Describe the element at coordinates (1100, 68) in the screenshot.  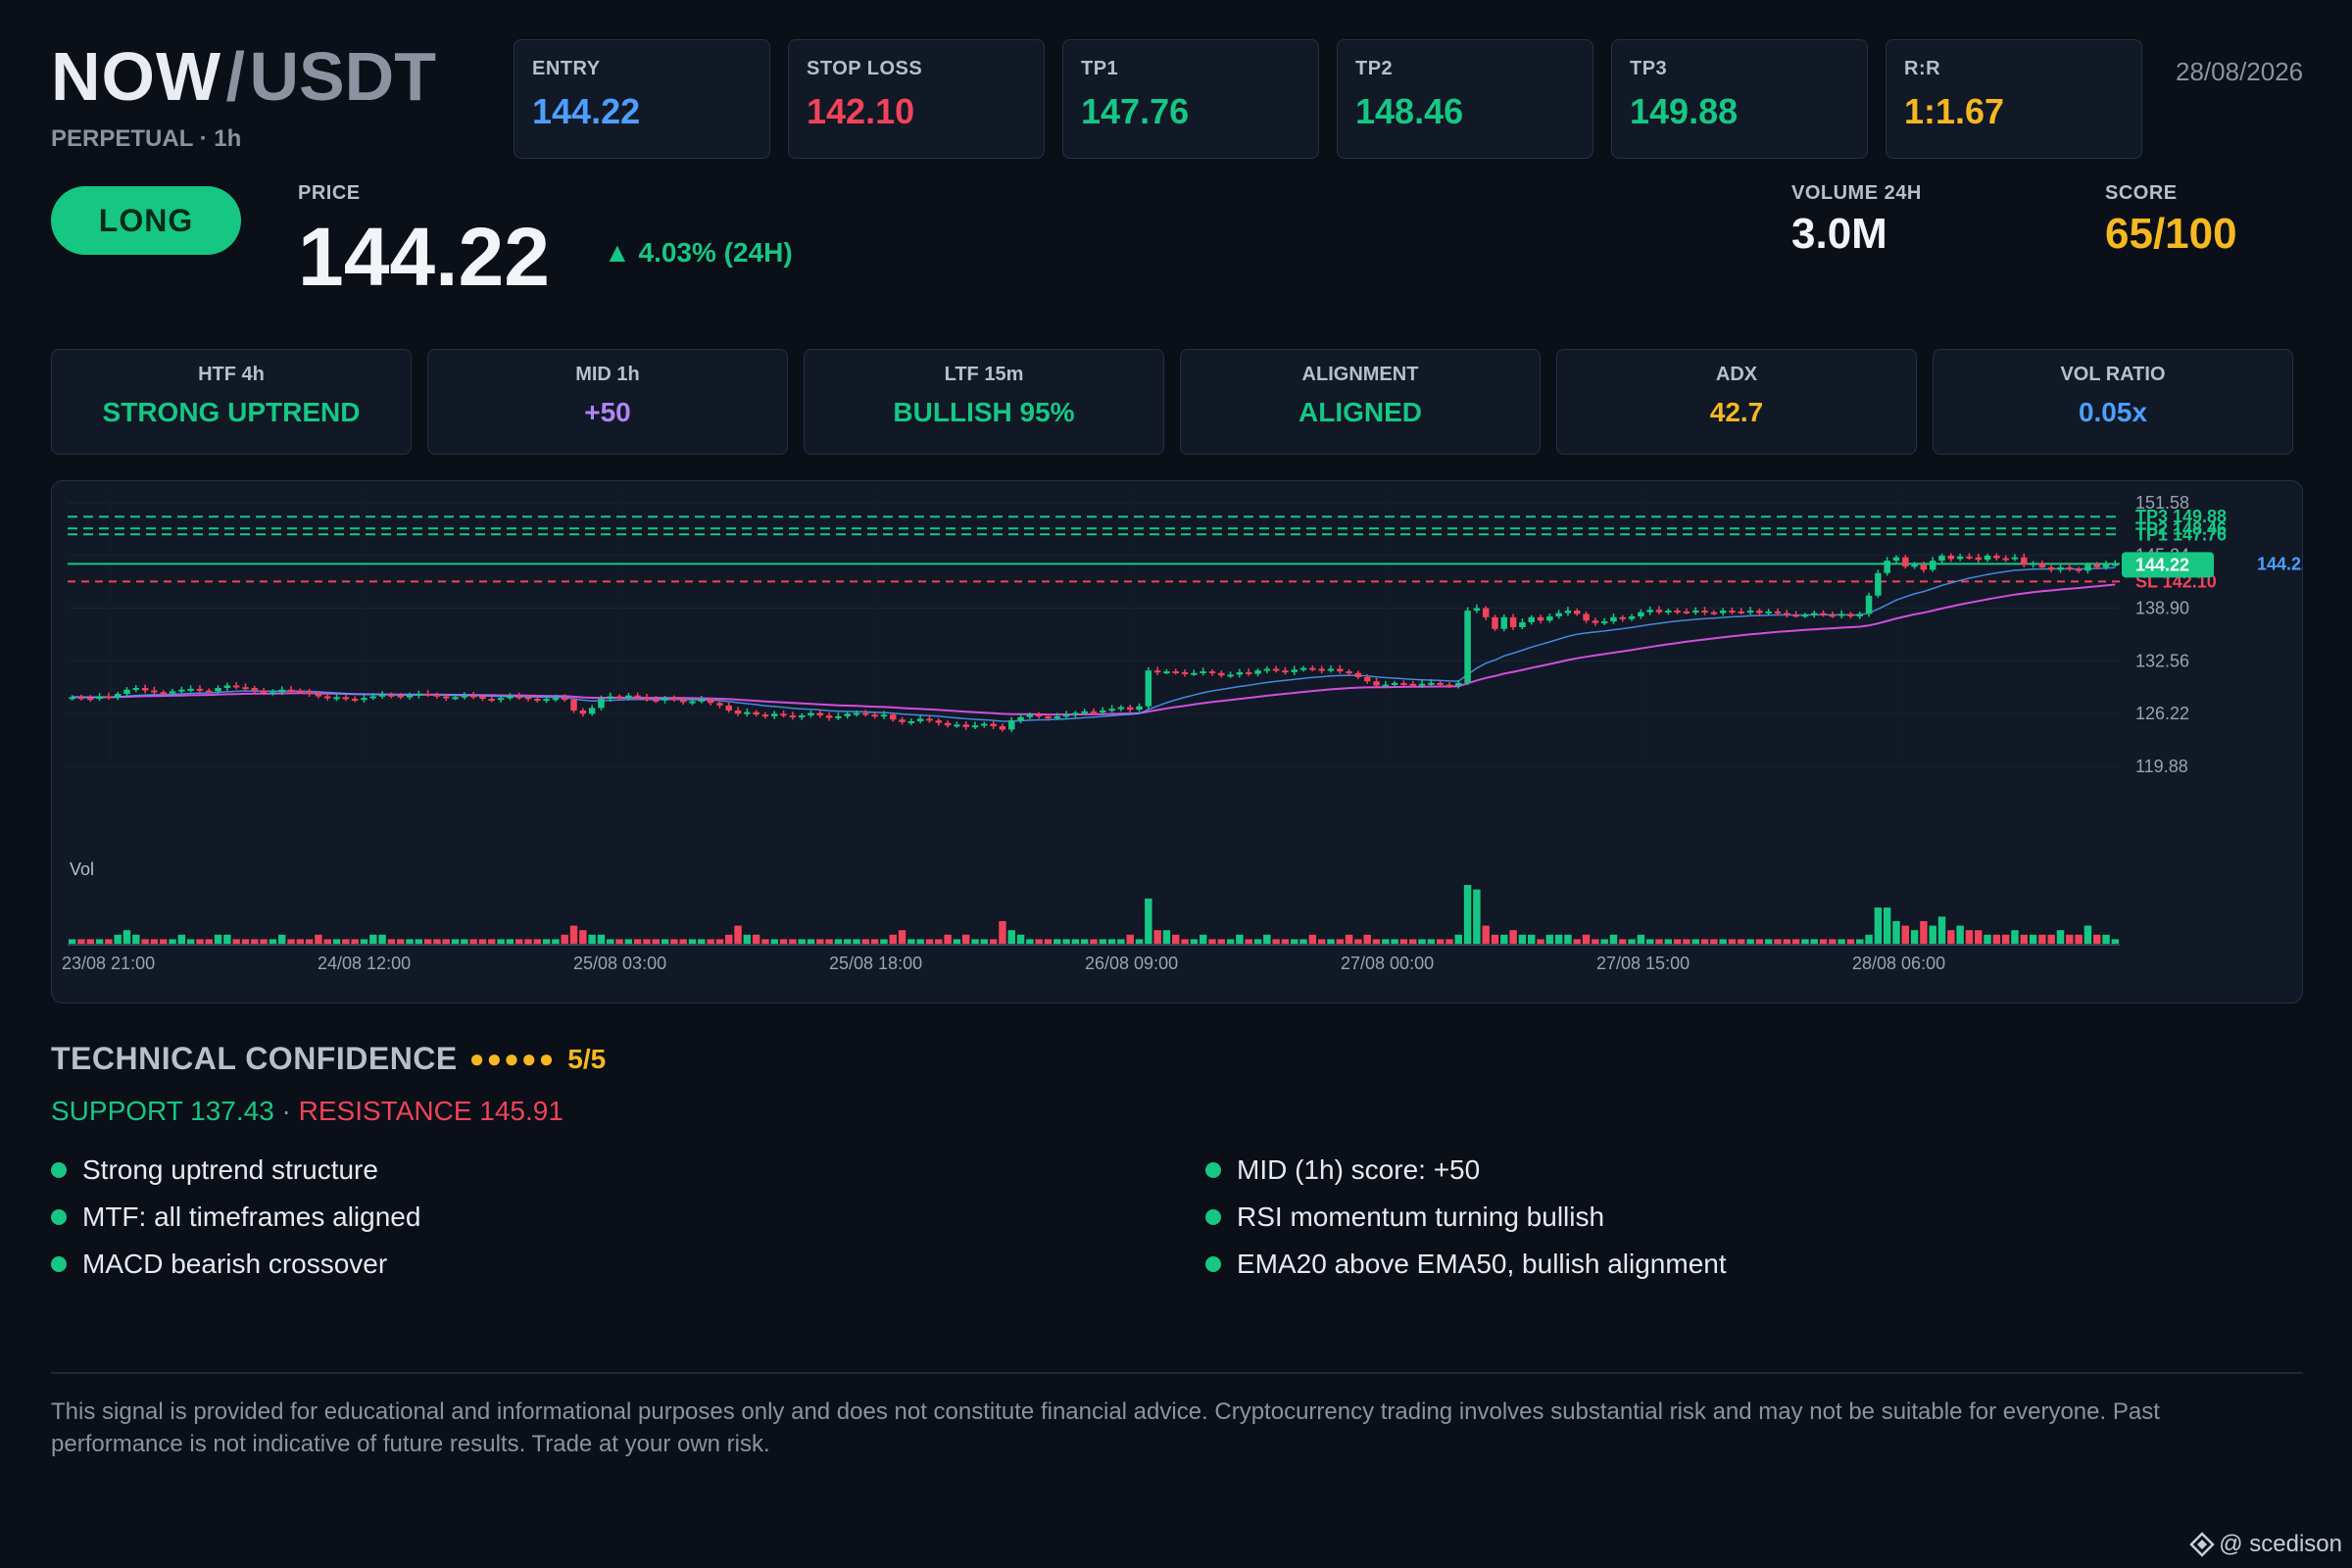
I see `level-label: TP1` at that location.